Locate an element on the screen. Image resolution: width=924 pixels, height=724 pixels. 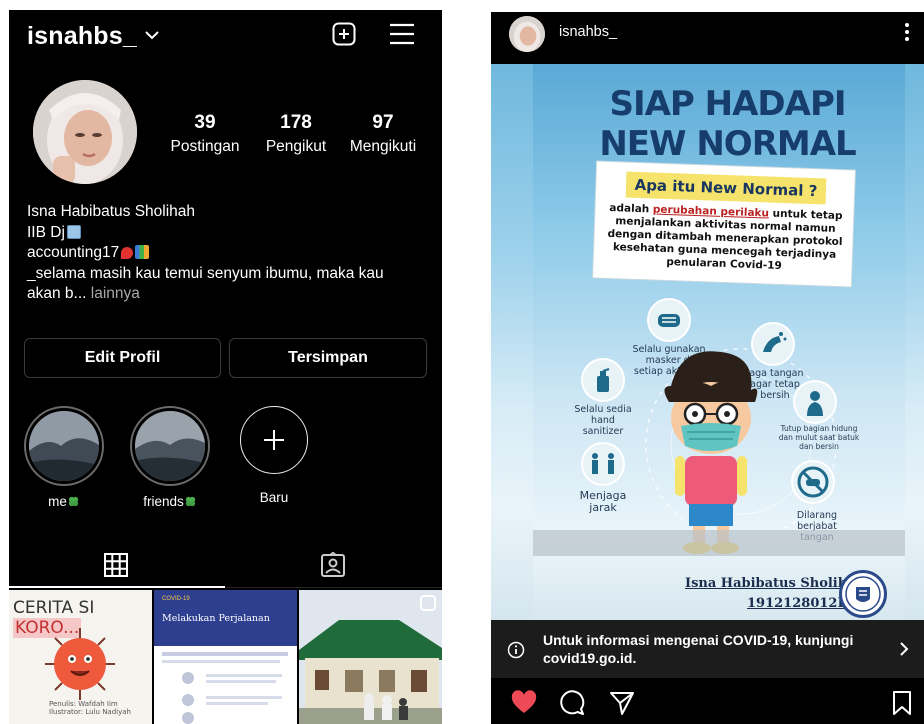
posts-value: 39 is located at coordinates (205, 122).